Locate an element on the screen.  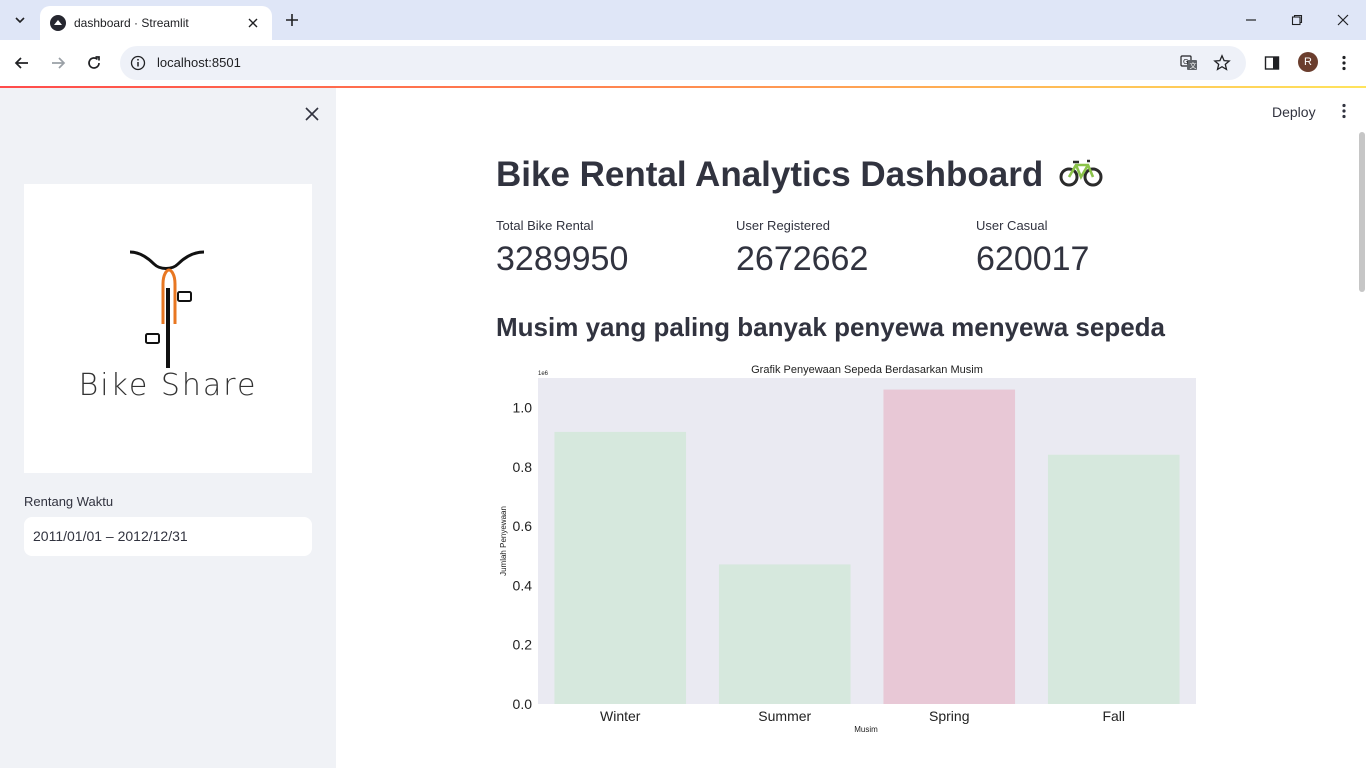
bicycle-logo-icon is located at coordinates (167, 309).